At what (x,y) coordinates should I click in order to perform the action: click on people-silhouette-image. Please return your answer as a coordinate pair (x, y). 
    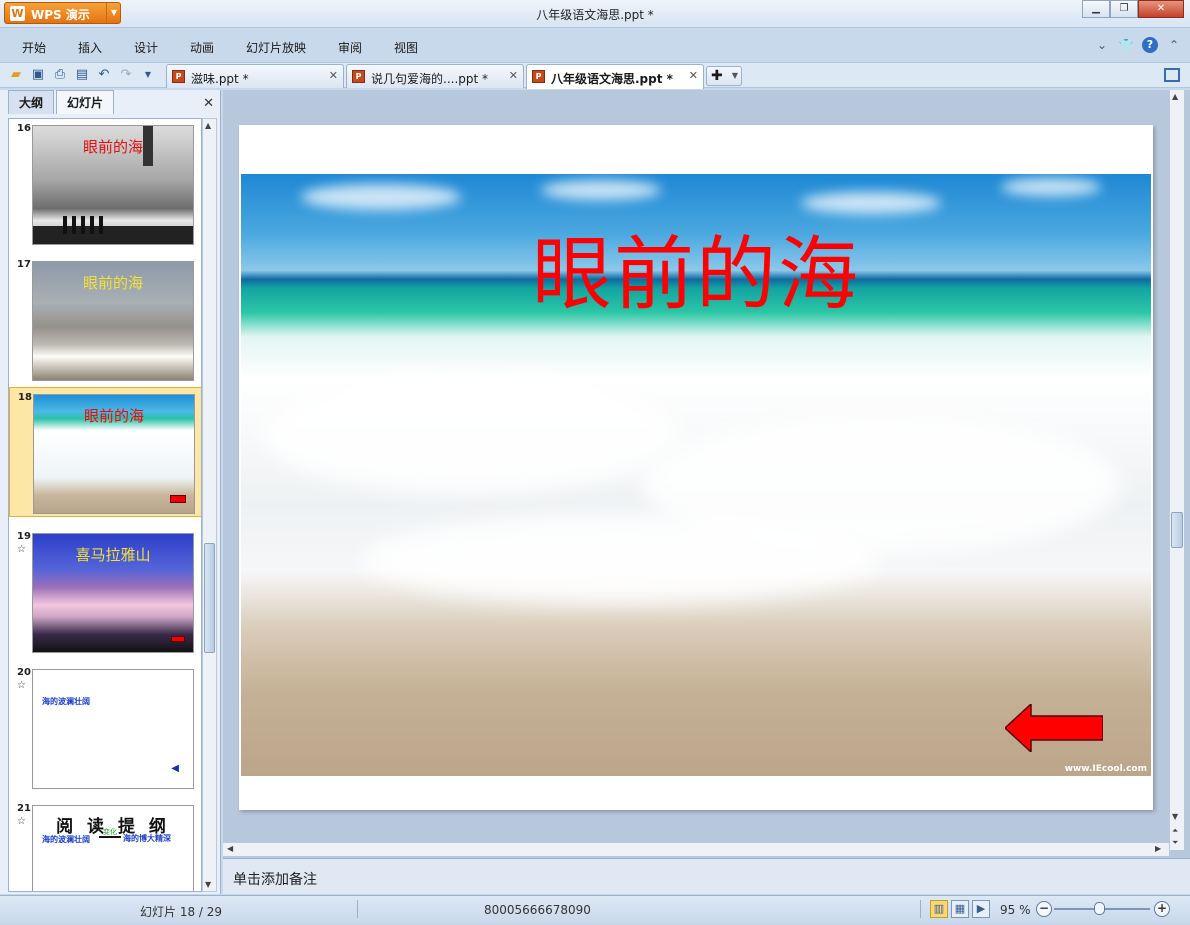
    Looking at the image, I should click on (85, 225).